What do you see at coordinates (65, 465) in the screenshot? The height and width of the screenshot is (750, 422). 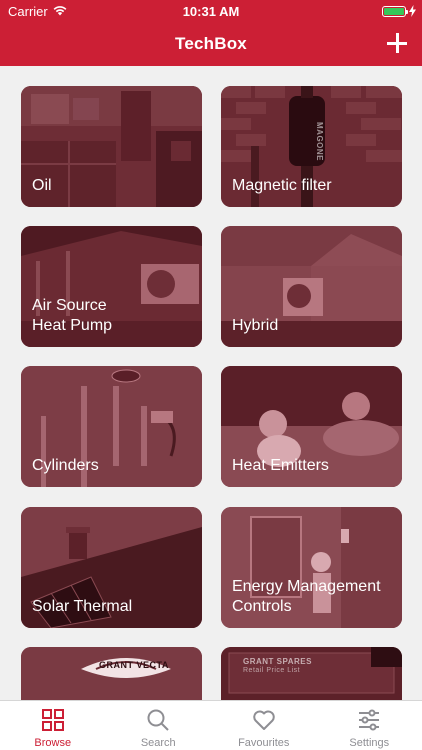 I see `tile-label: Cylinders` at bounding box center [65, 465].